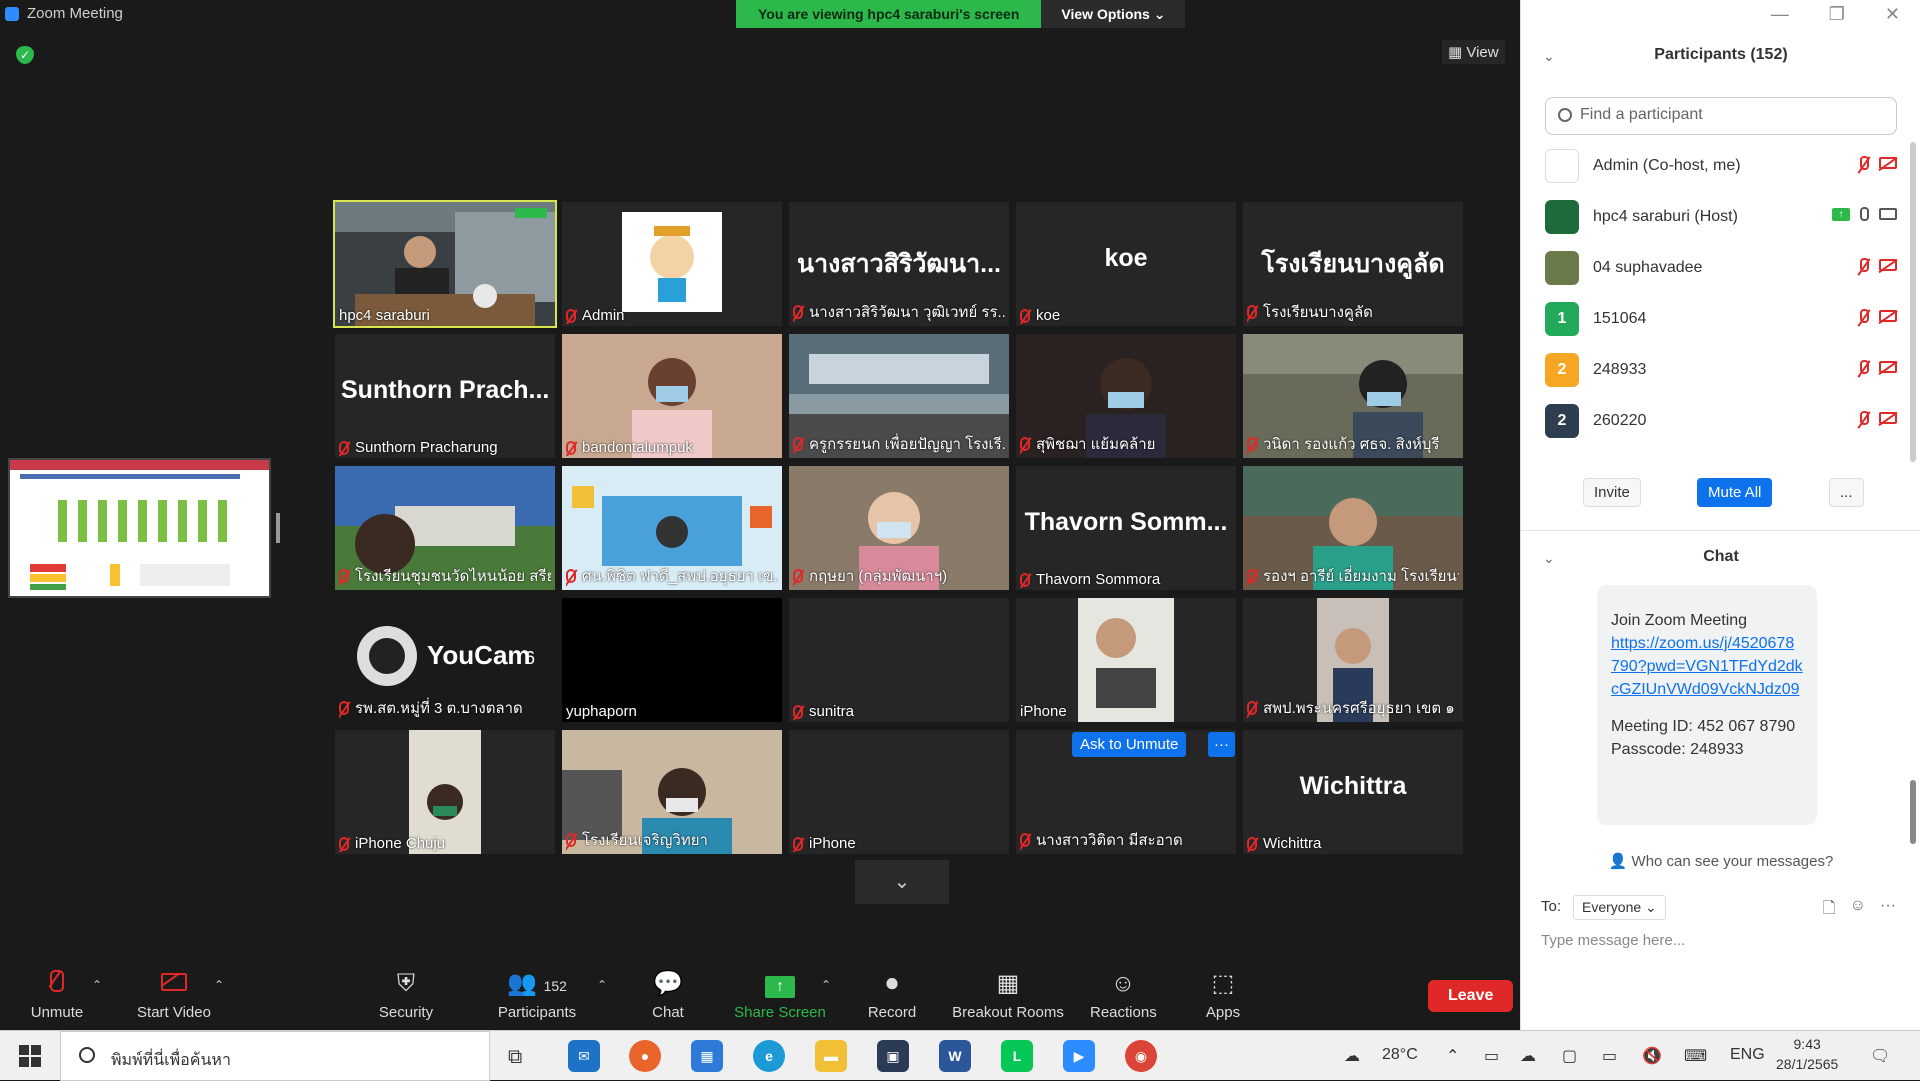  I want to click on start-video-button: Start Video, so click(174, 995).